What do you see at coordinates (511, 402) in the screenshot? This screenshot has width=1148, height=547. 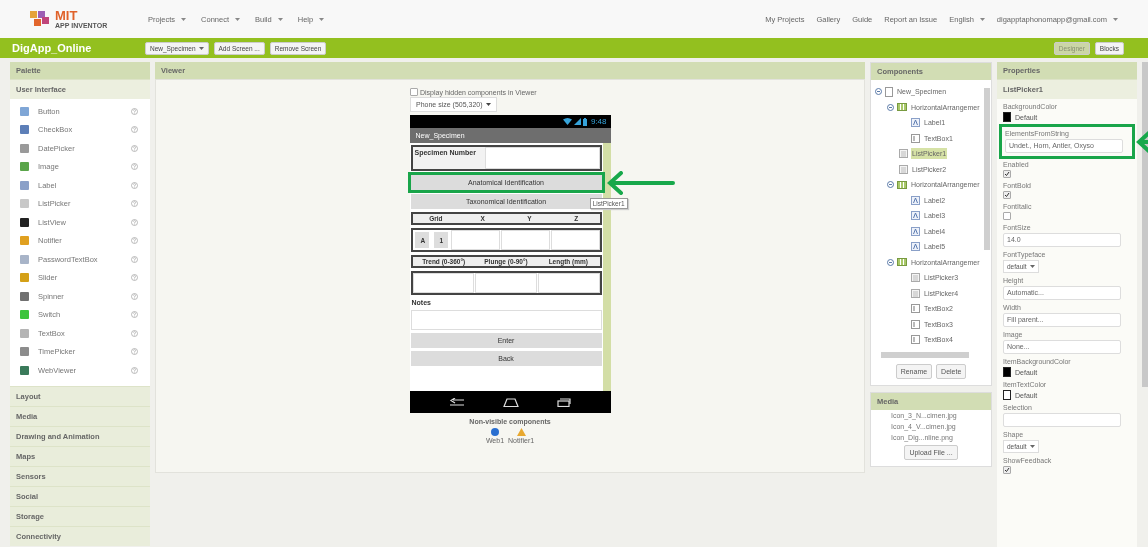 I see `home-icon` at bounding box center [511, 402].